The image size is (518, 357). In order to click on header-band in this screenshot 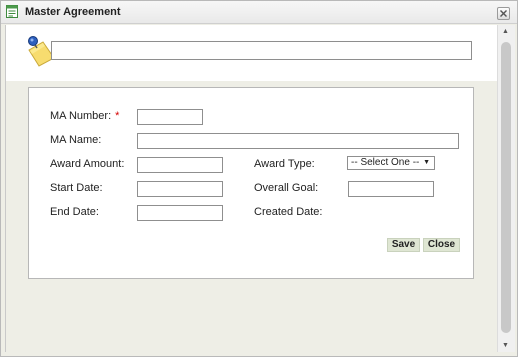, I will do `click(251, 53)`.